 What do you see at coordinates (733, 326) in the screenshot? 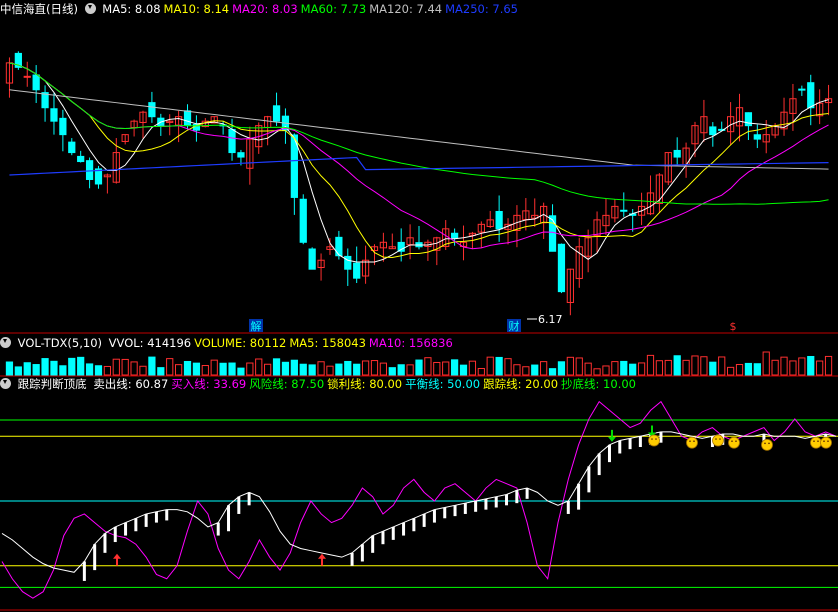
I see `event-marker: $` at bounding box center [733, 326].